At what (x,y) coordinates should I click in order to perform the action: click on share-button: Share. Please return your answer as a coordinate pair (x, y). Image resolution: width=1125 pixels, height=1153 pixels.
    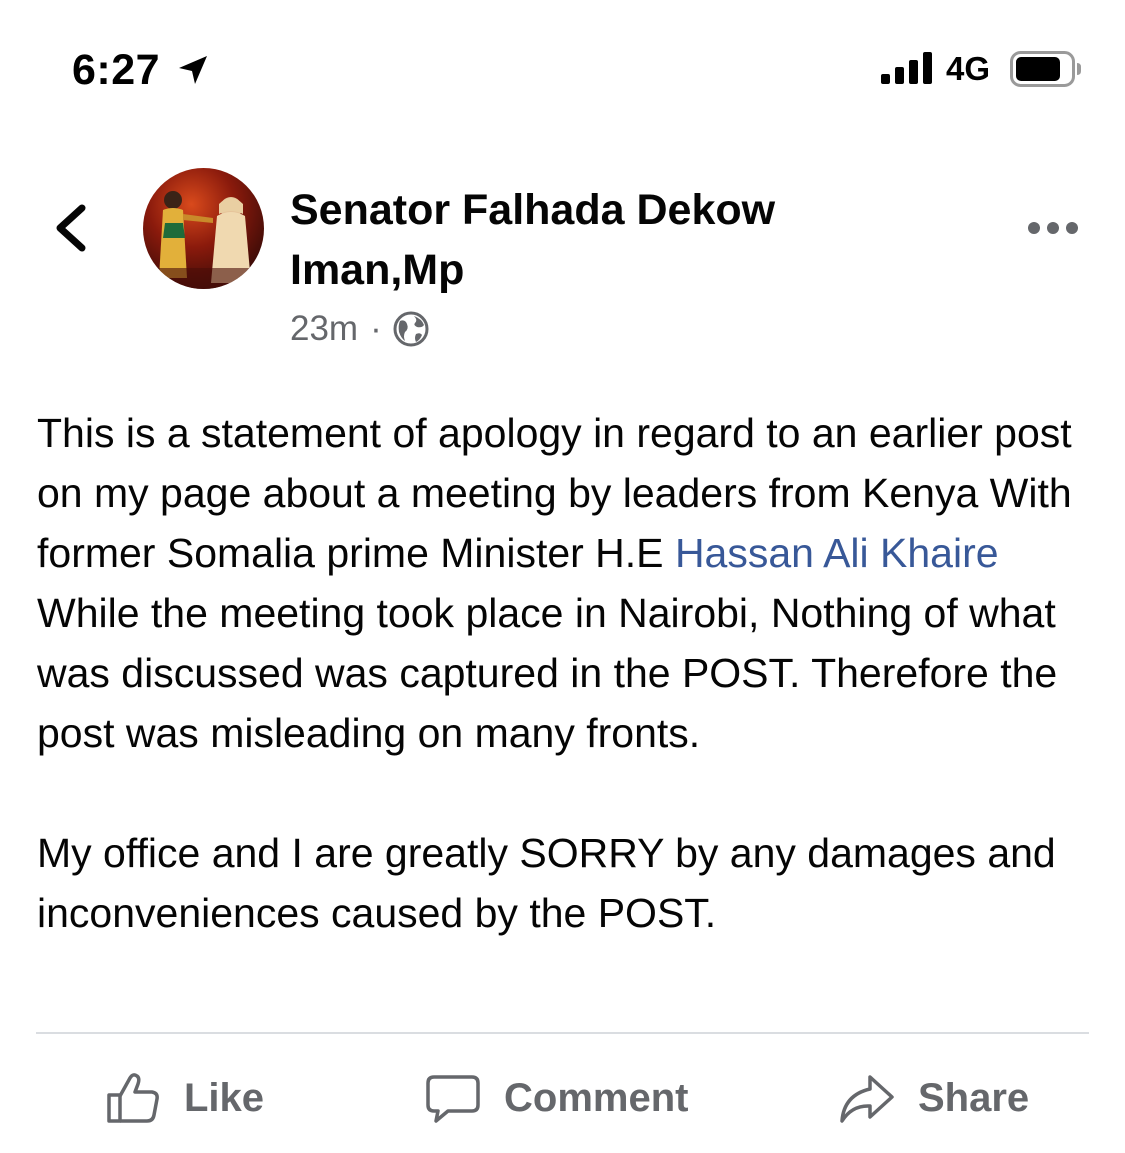
    Looking at the image, I should click on (933, 1098).